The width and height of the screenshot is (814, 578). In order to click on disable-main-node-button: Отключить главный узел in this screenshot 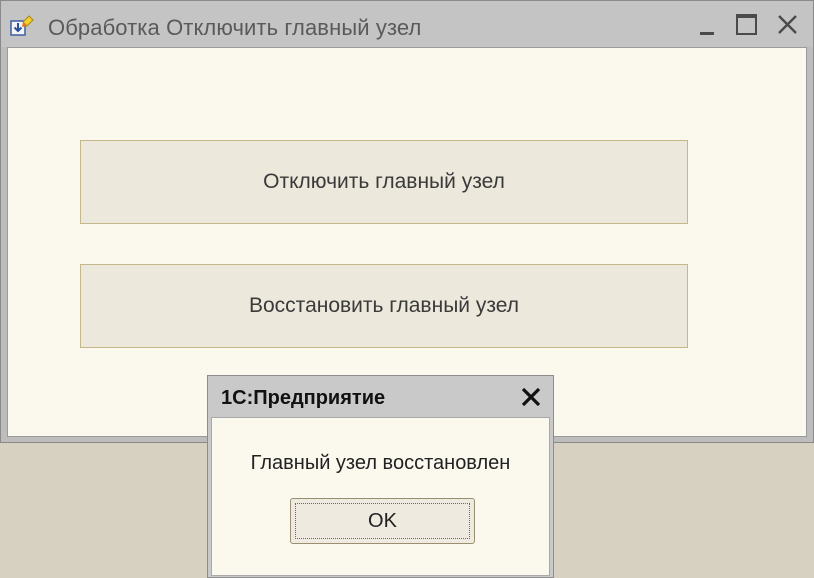, I will do `click(384, 182)`.